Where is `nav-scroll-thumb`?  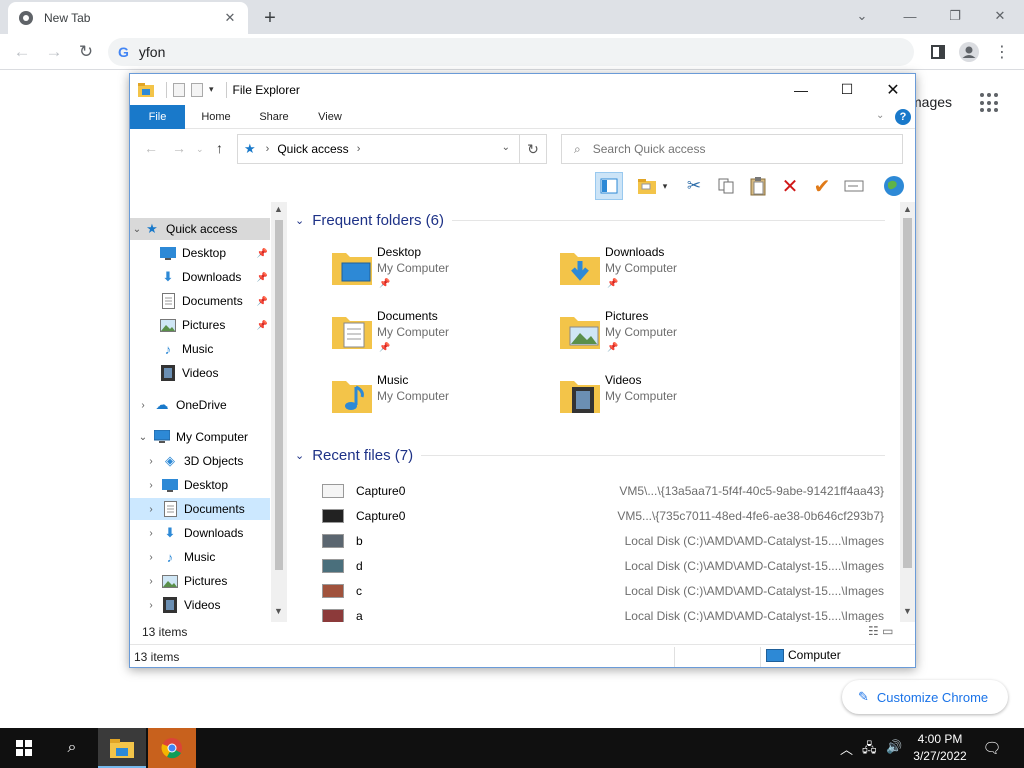 nav-scroll-thumb is located at coordinates (279, 395).